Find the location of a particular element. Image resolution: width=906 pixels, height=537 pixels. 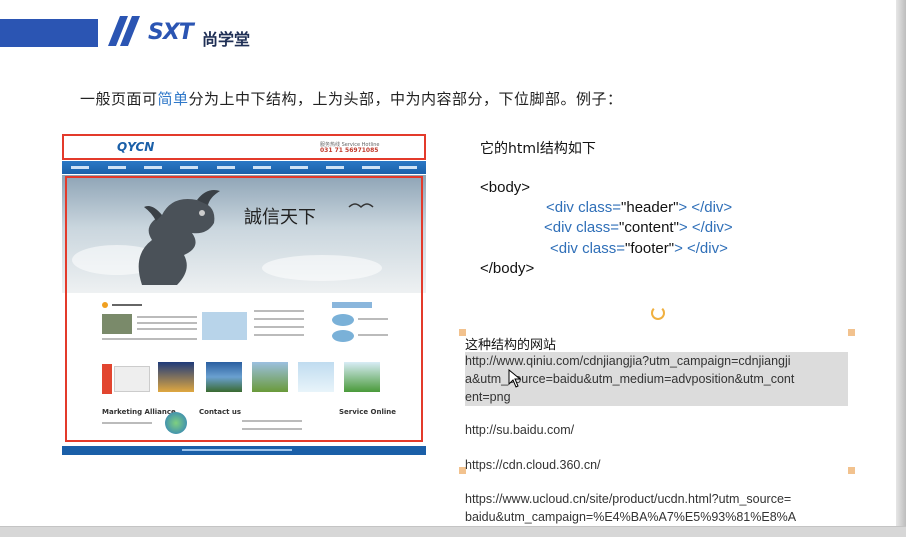

intro-highlight: 简单 is located at coordinates (173, 99).